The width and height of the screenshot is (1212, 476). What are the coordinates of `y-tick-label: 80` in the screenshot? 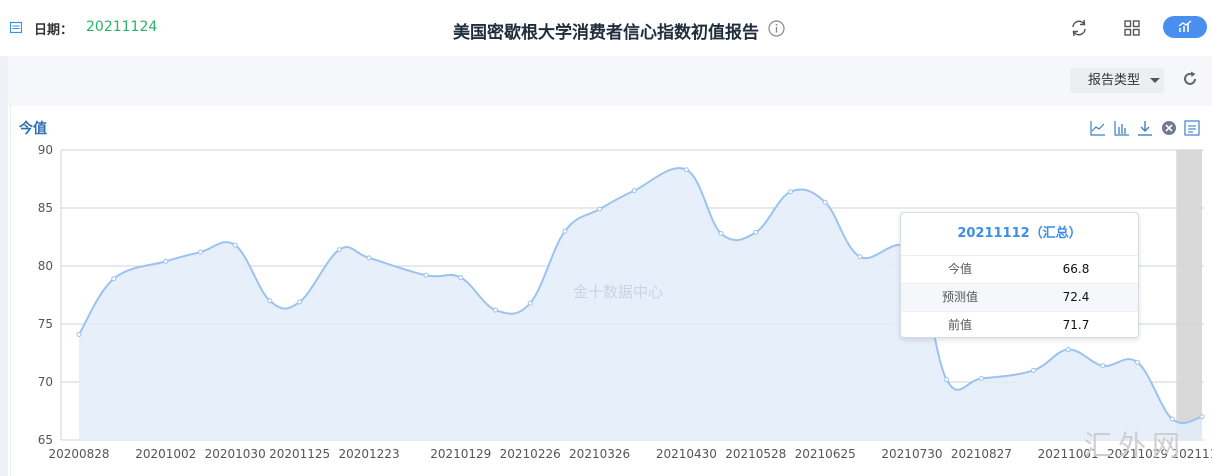 It's located at (45, 266).